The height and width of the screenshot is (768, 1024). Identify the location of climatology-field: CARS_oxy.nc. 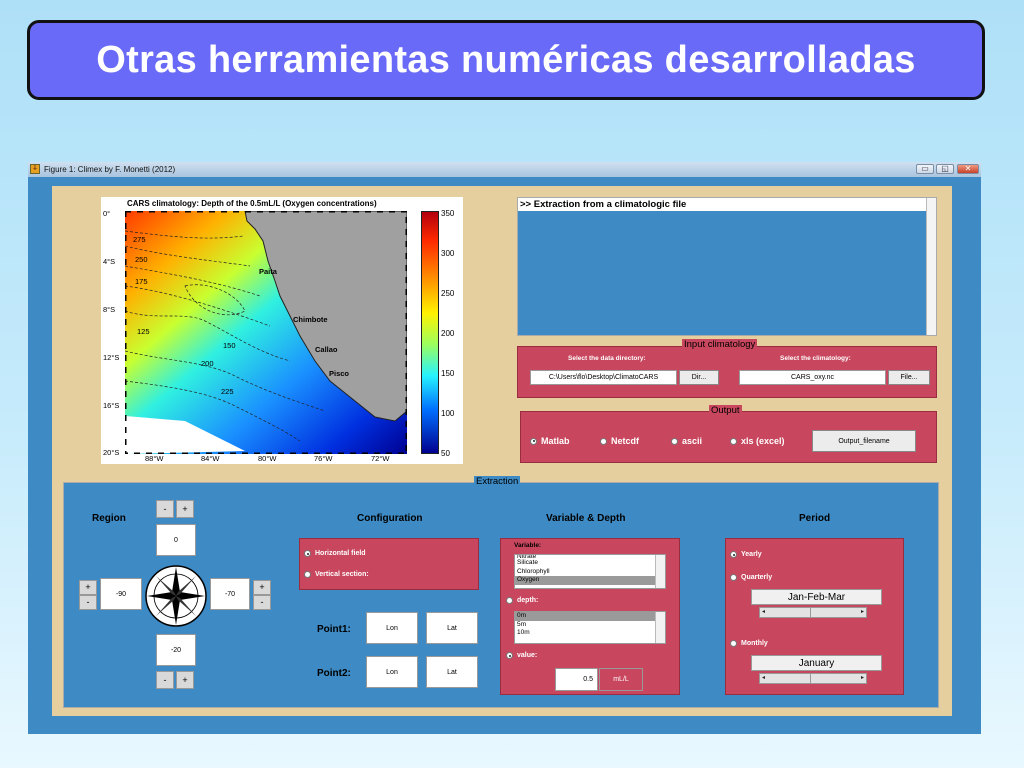
(812, 377).